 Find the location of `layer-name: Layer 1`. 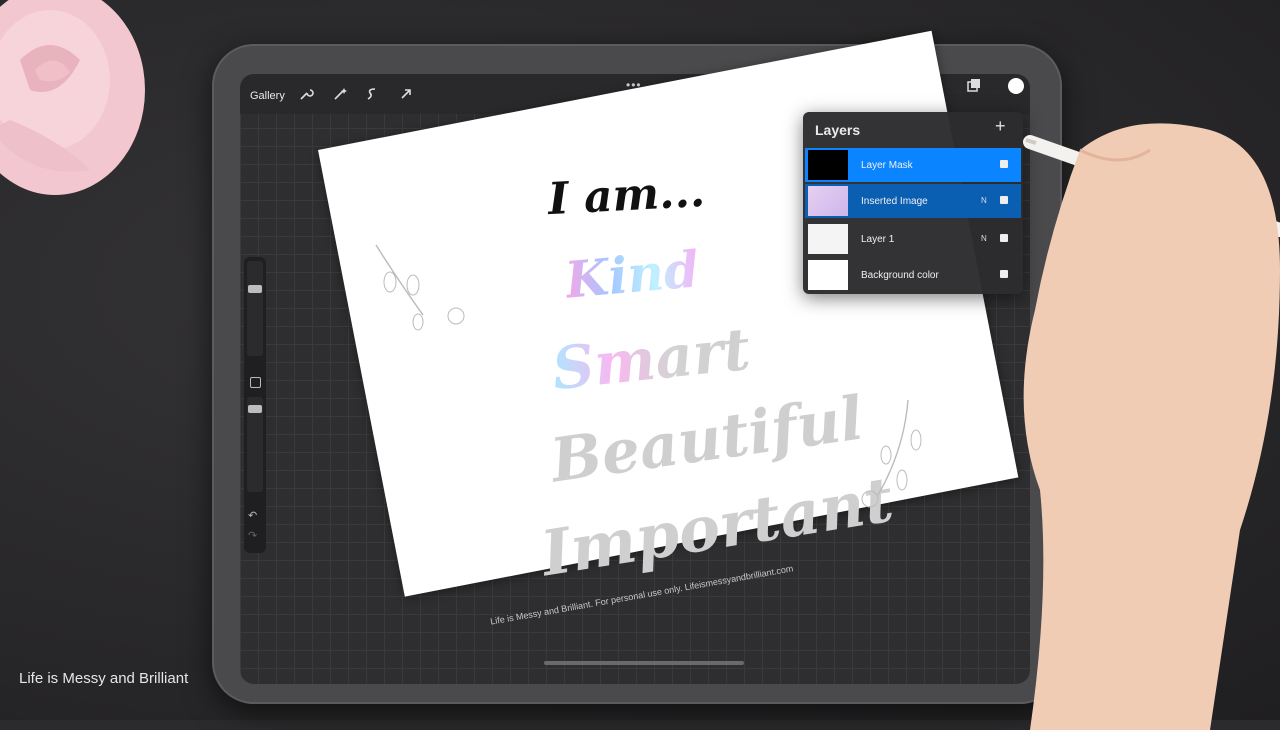

layer-name: Layer 1 is located at coordinates (878, 239).